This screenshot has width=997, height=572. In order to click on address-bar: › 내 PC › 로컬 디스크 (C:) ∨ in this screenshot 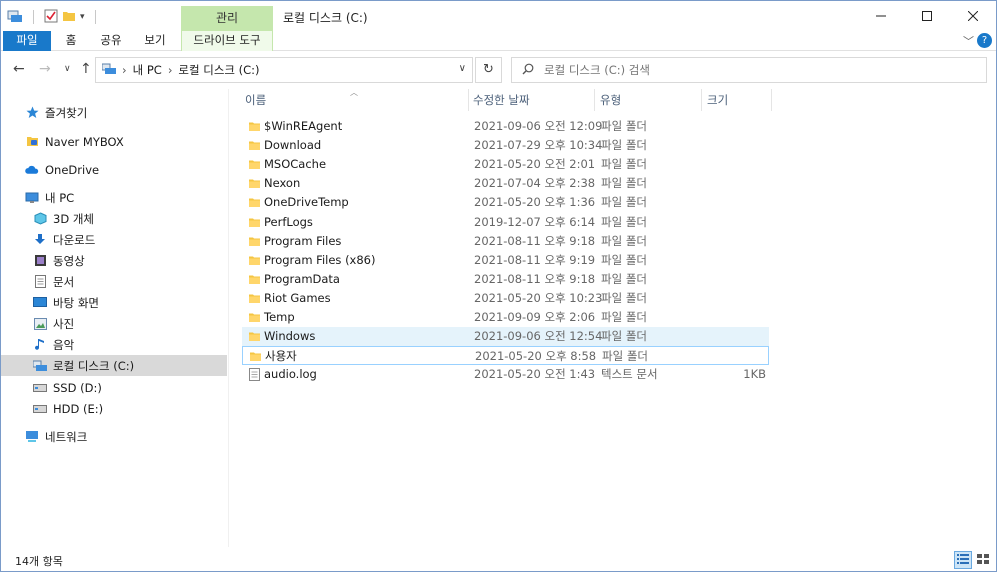, I will do `click(284, 70)`.